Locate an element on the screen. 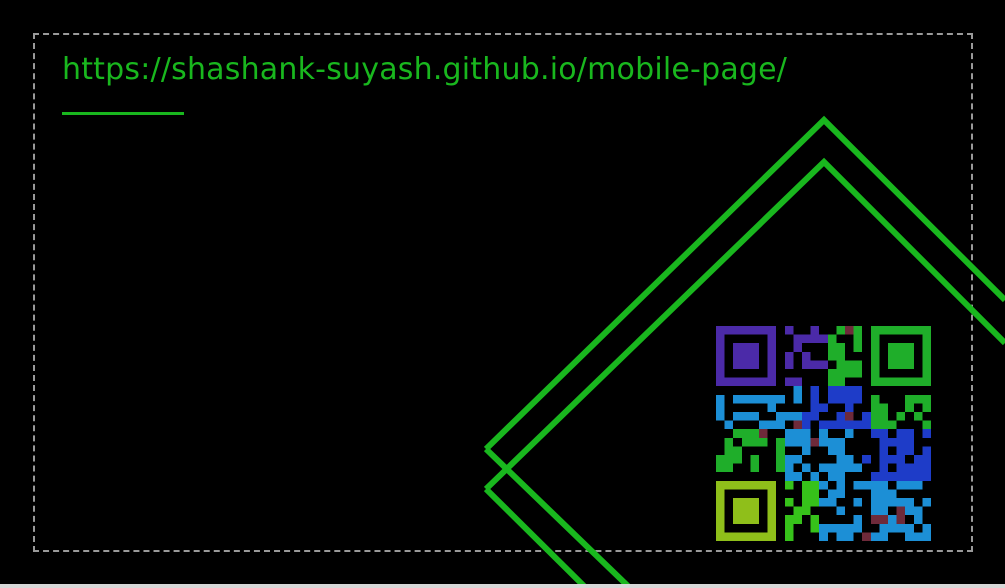 This screenshot has height=588, width=1005. qr-code-icon is located at coordinates (823, 433).